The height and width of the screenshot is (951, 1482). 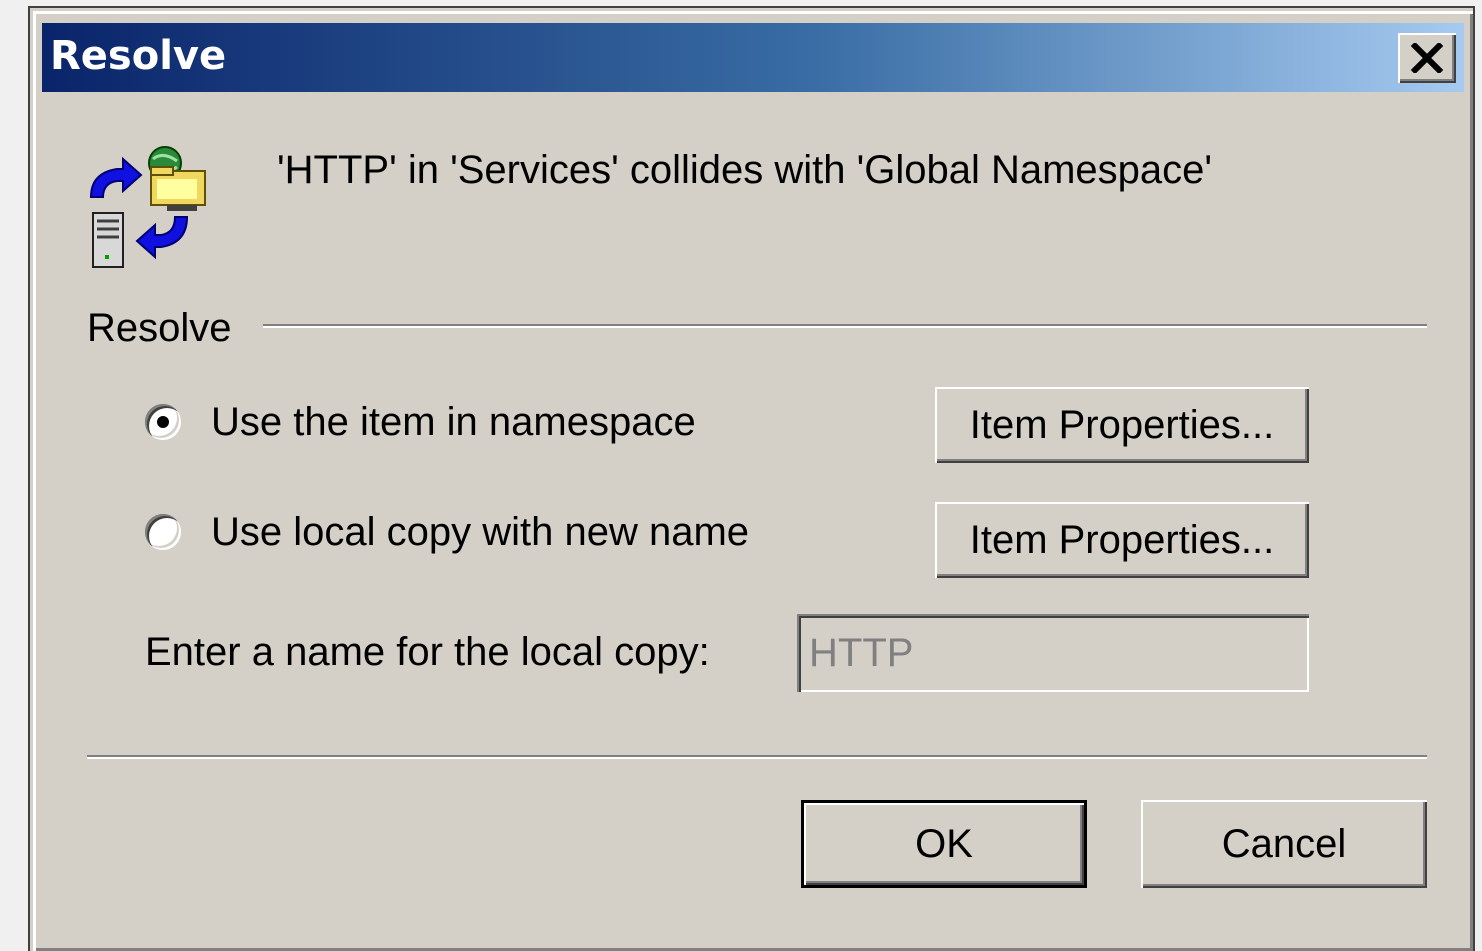 What do you see at coordinates (480, 532) in the screenshot?
I see `use-local-copy-label: Use local copy with new name` at bounding box center [480, 532].